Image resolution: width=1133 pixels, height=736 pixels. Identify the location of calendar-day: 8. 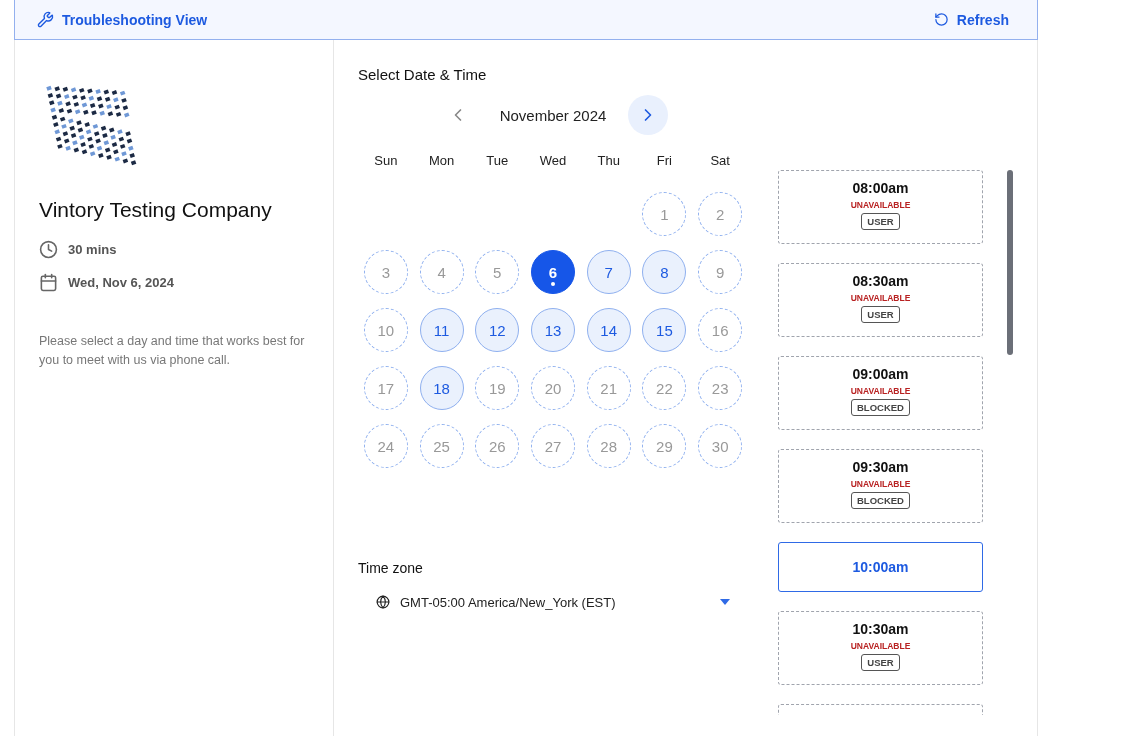
(664, 272).